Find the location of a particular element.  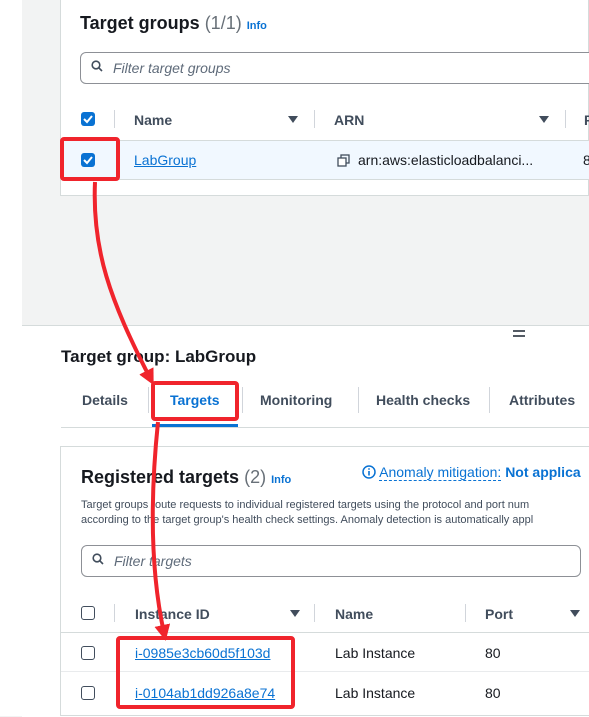

annotation-arrows is located at coordinates (131, 411).